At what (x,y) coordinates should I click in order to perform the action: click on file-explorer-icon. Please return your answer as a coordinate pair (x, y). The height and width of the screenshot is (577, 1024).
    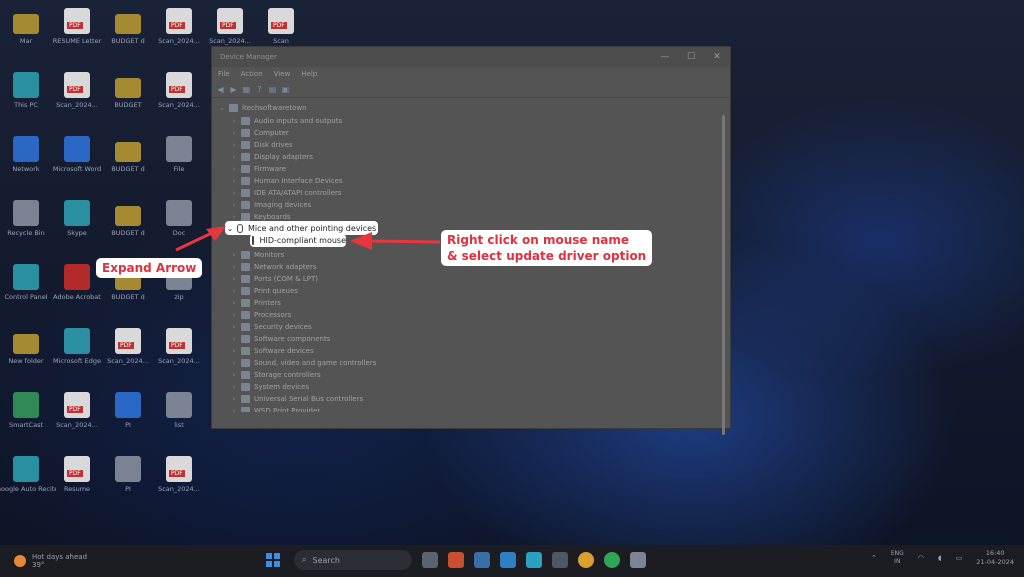
    Looking at the image, I should click on (482, 560).